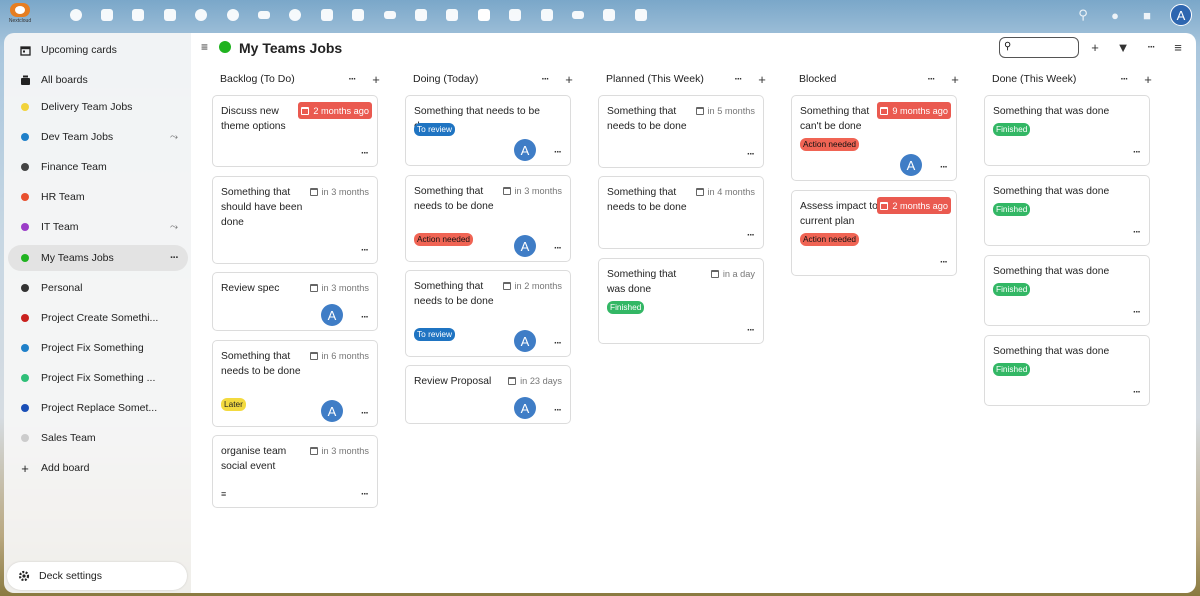 The width and height of the screenshot is (1200, 596). What do you see at coordinates (1151, 47) in the screenshot?
I see `board-actions-button: ···` at bounding box center [1151, 47].